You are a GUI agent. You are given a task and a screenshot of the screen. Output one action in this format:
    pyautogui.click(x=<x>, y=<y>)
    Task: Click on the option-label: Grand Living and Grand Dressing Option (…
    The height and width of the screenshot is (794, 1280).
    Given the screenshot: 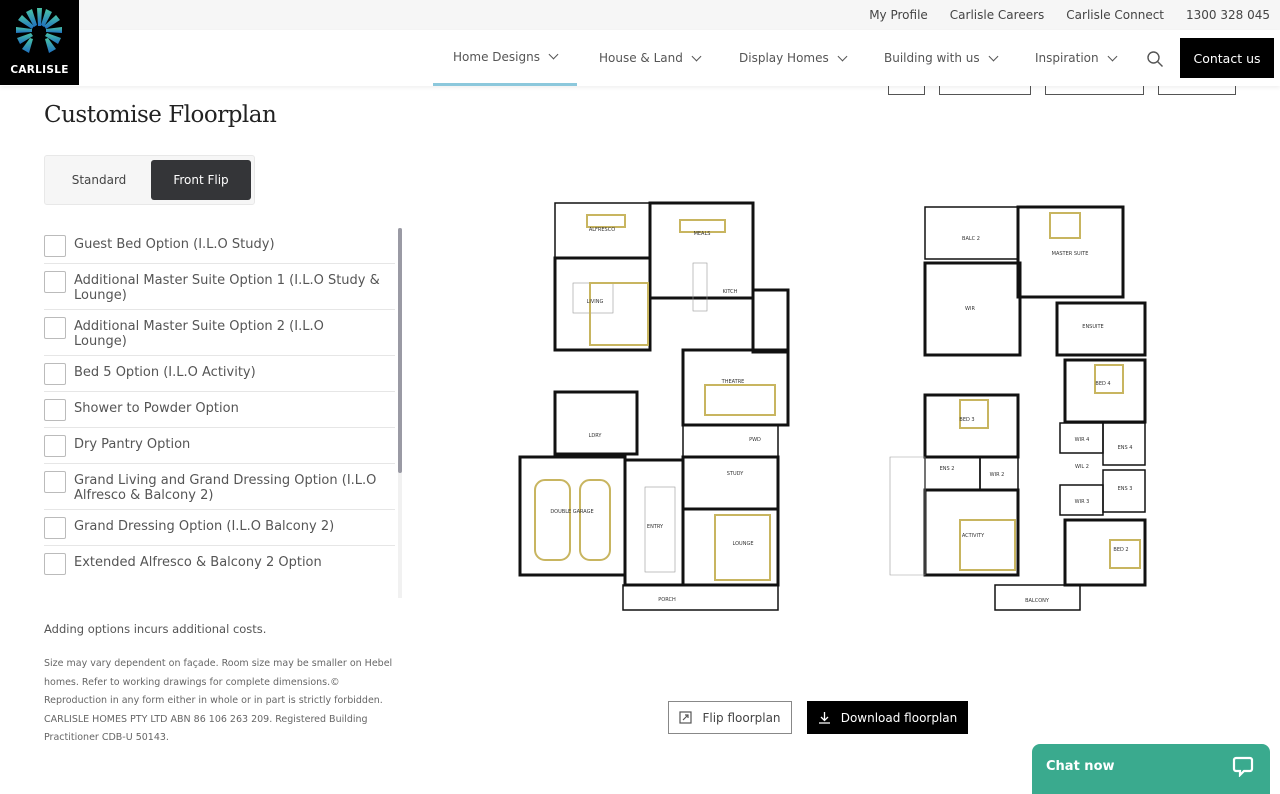 What is the action you would take?
    pyautogui.click(x=225, y=488)
    